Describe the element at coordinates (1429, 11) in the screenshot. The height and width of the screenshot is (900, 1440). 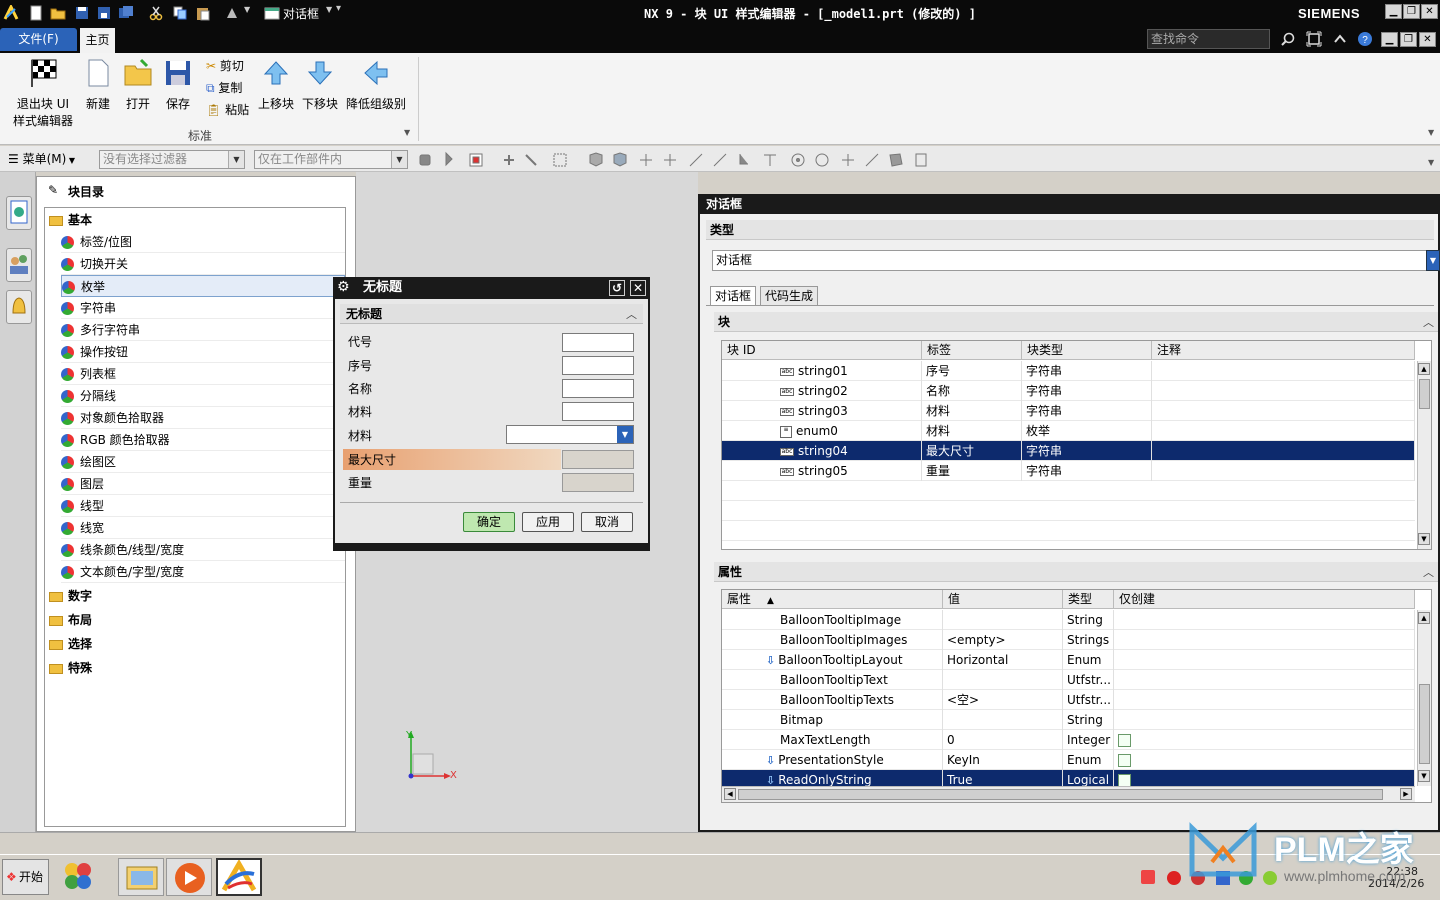
I see `close-button: ✕` at that location.